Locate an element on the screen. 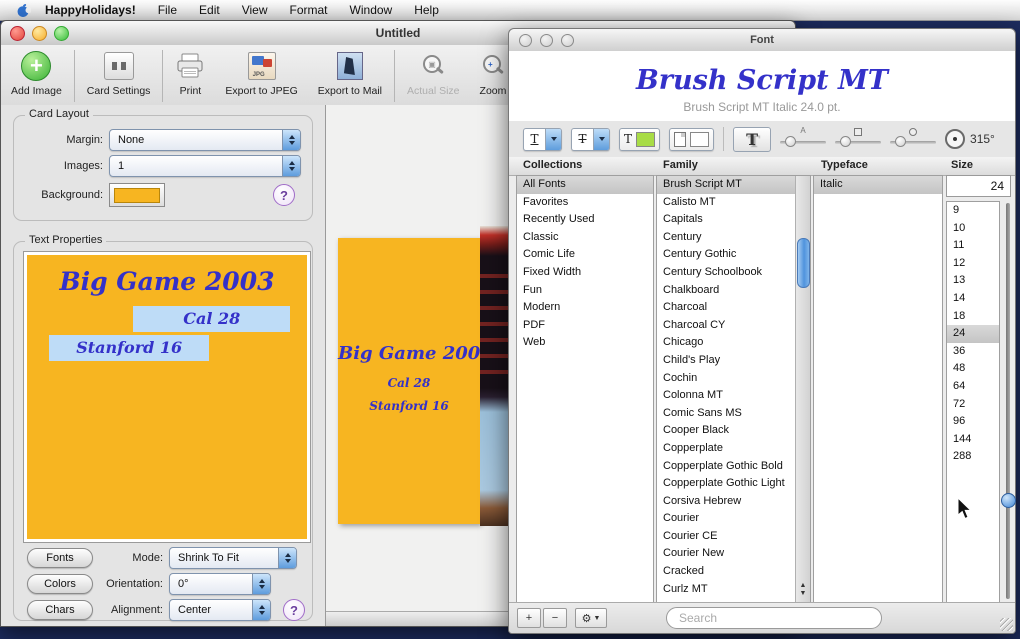 The image size is (1020, 639). family-item: Cooper Black is located at coordinates (726, 431).